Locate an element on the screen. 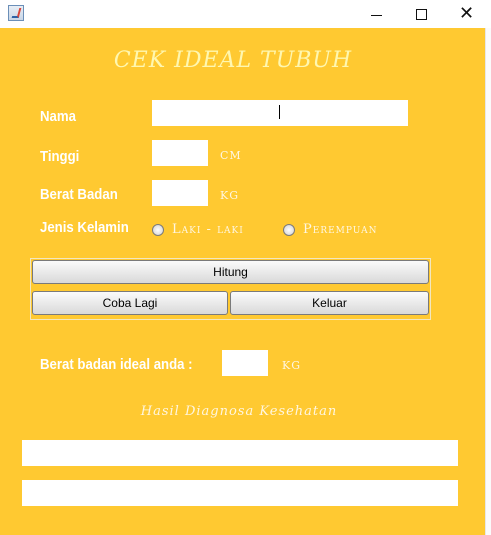 This screenshot has width=491, height=535. coba-lagi-button: Coba Lagi is located at coordinates (130, 303).